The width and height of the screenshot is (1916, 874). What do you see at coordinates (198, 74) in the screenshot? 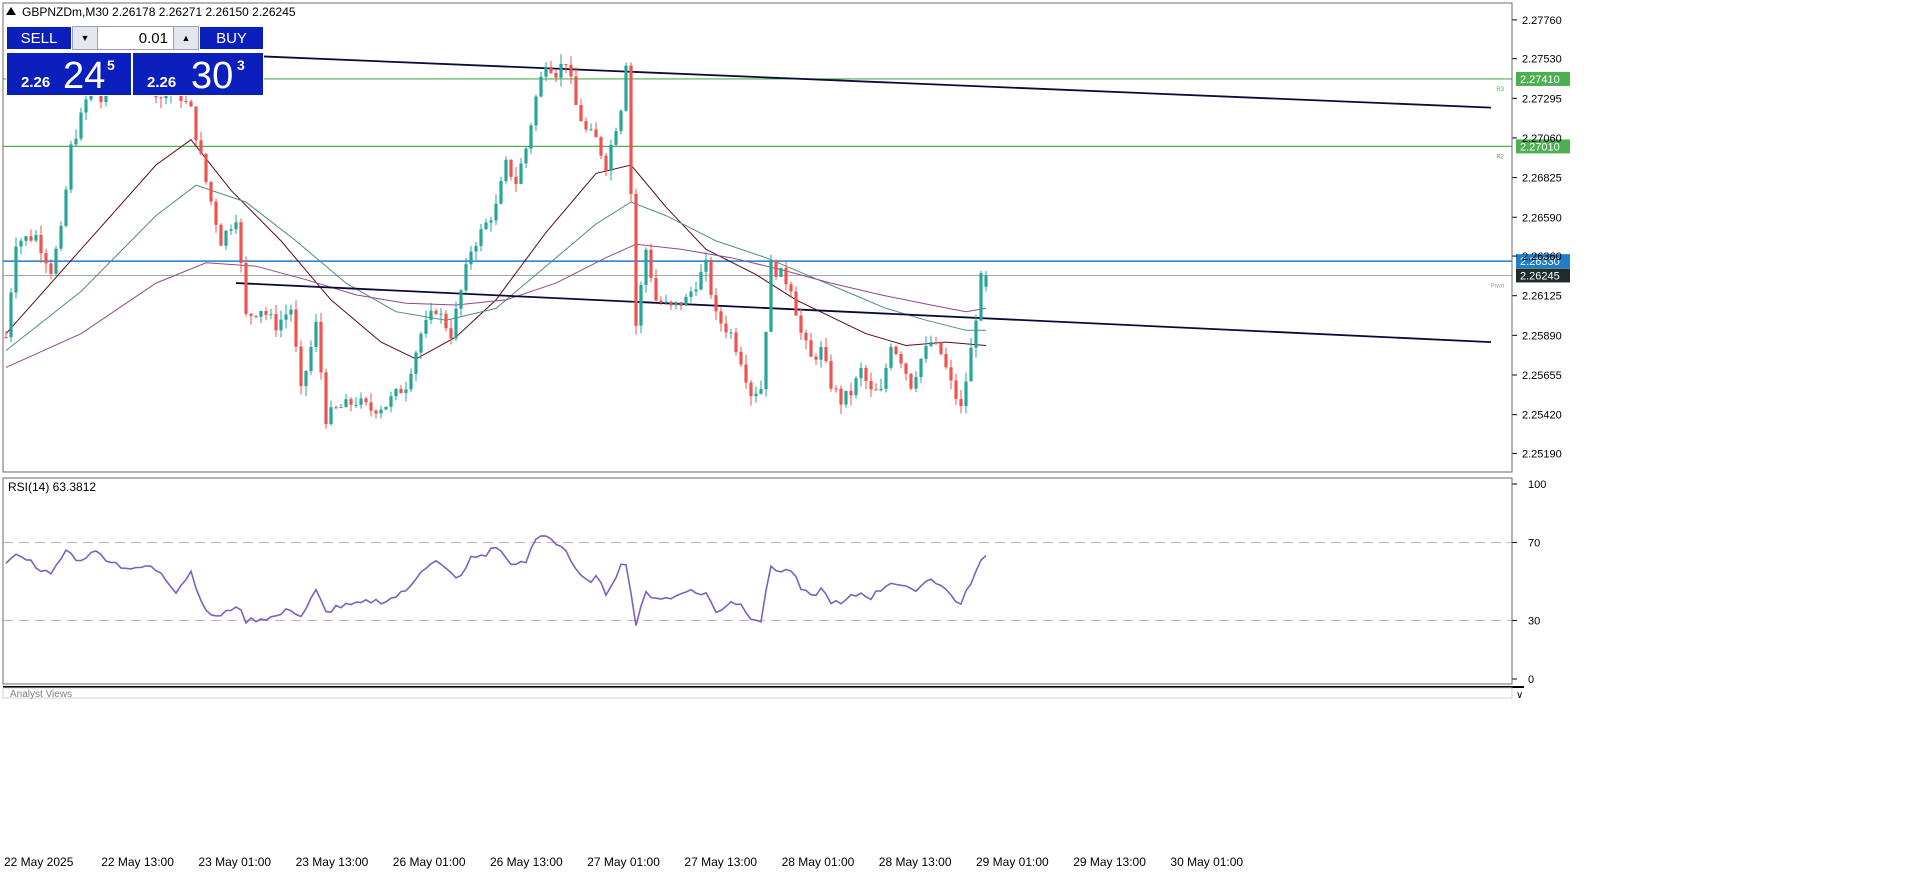
I see `buy-price-display: 2.26 30 3` at bounding box center [198, 74].